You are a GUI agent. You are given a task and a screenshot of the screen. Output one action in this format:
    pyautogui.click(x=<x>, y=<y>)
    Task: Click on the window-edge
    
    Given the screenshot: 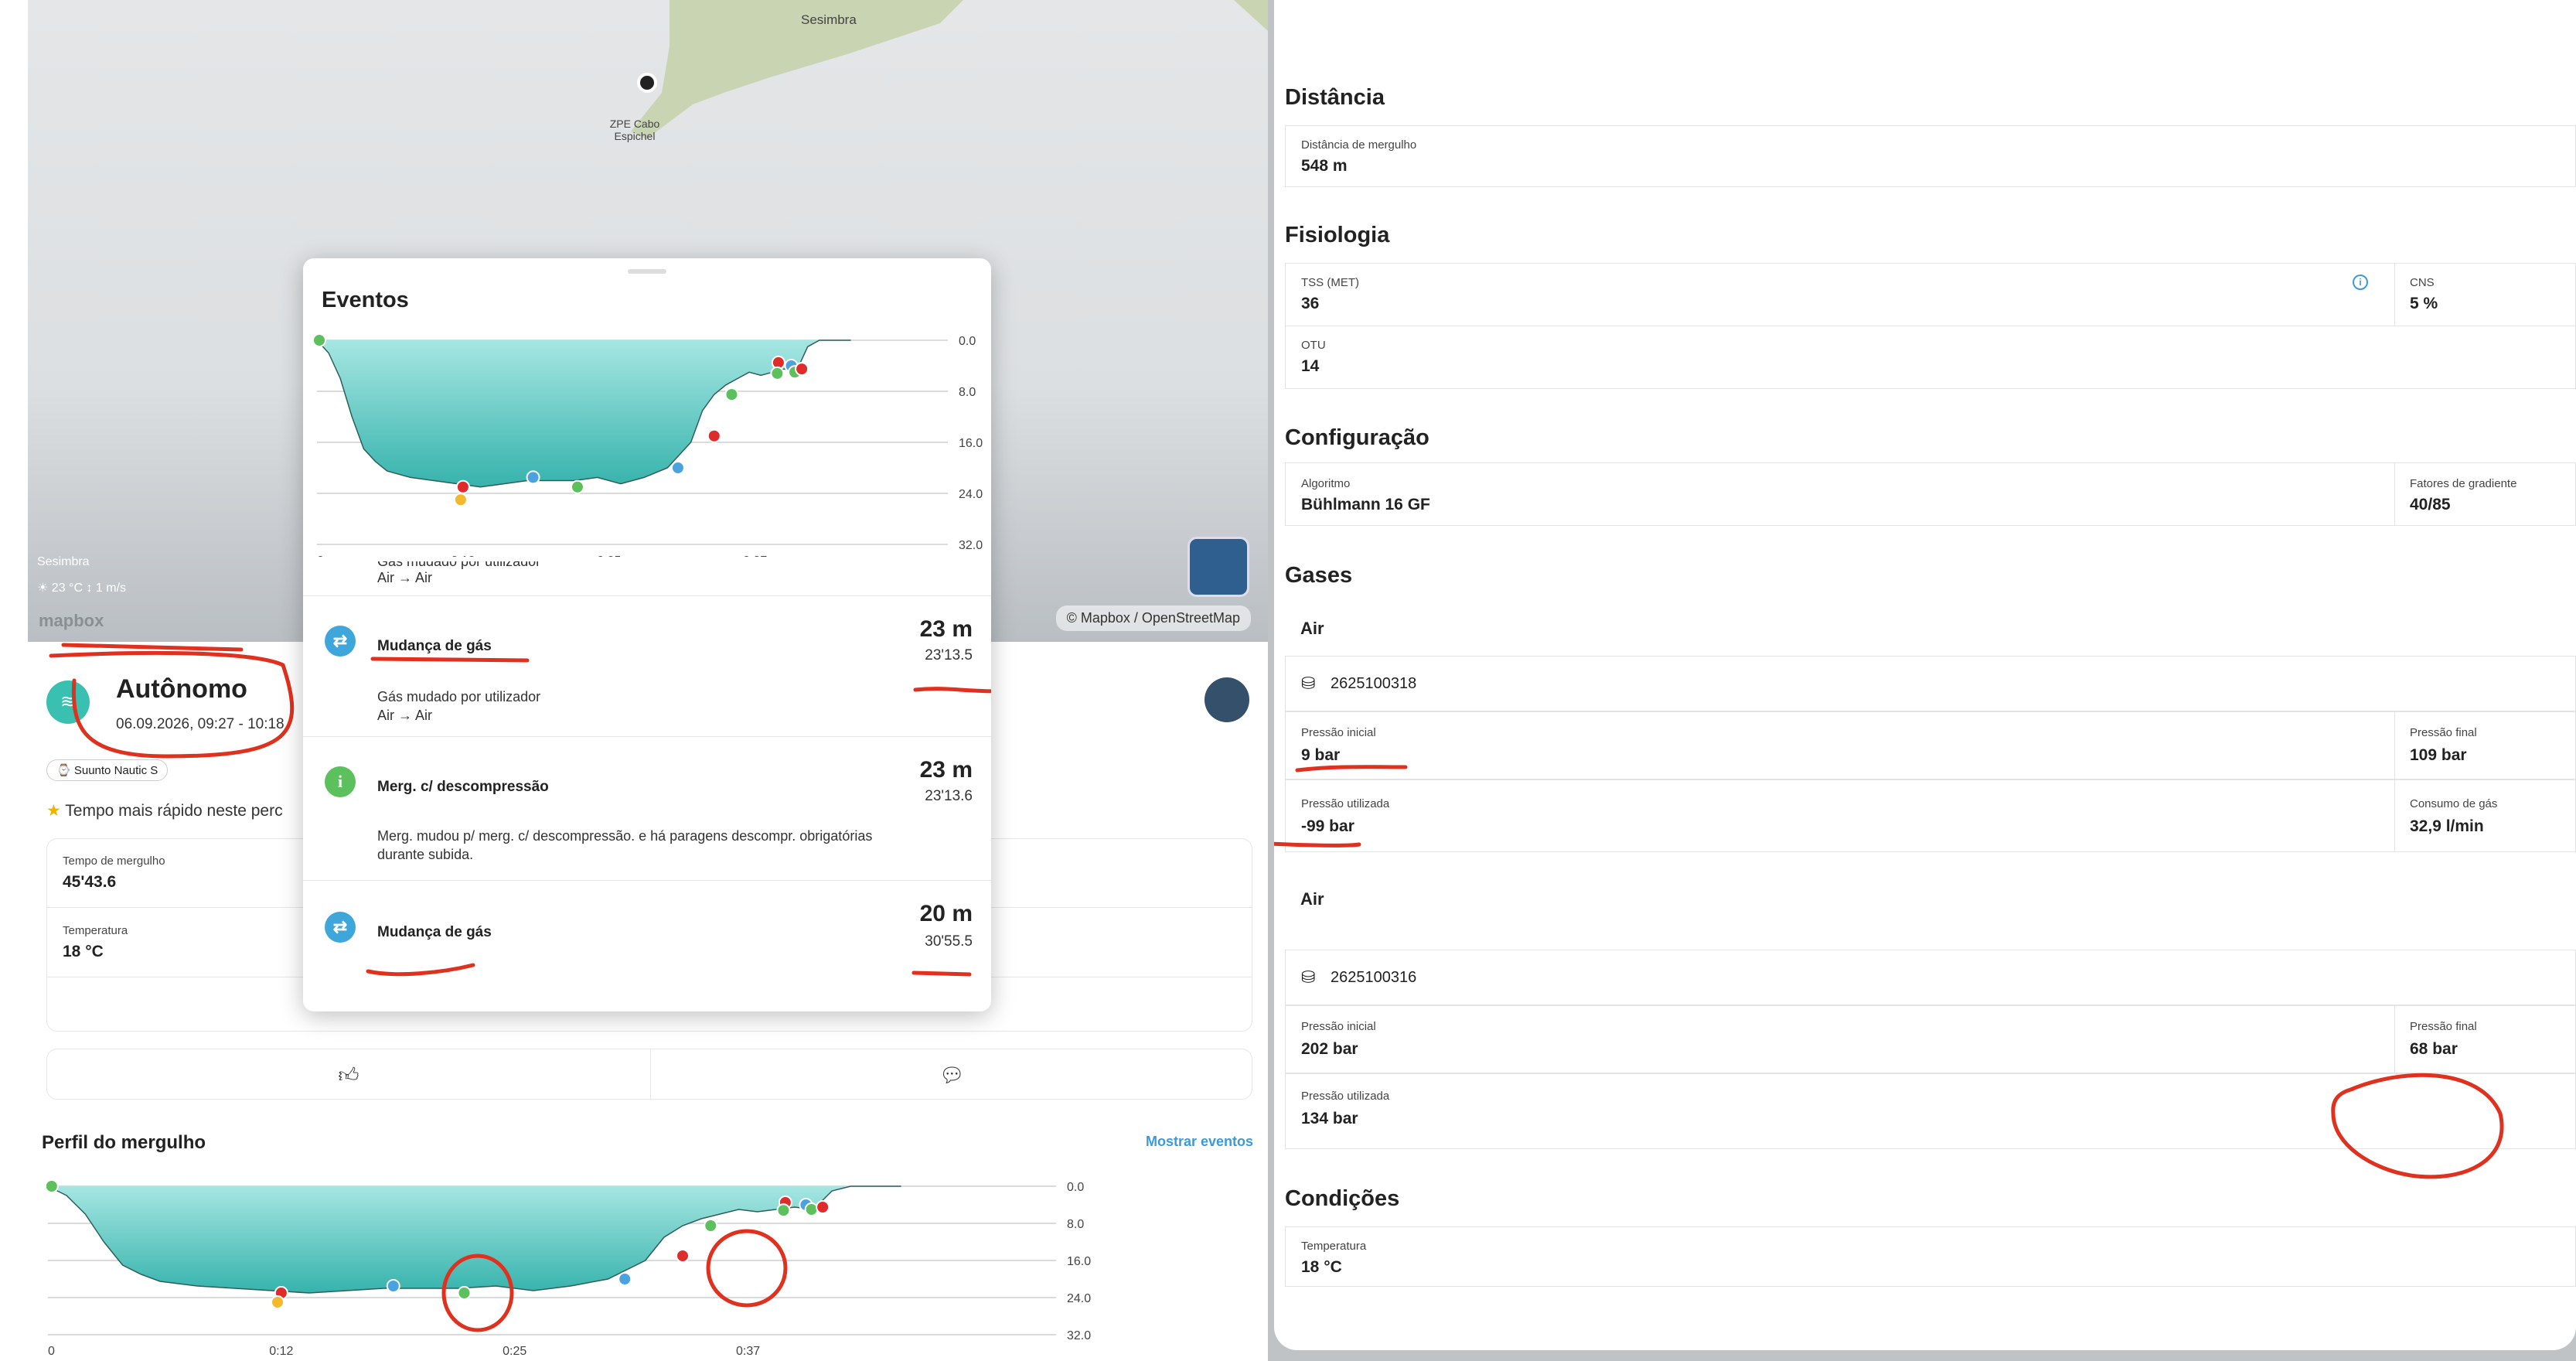 What is the action you would take?
    pyautogui.click(x=14, y=680)
    